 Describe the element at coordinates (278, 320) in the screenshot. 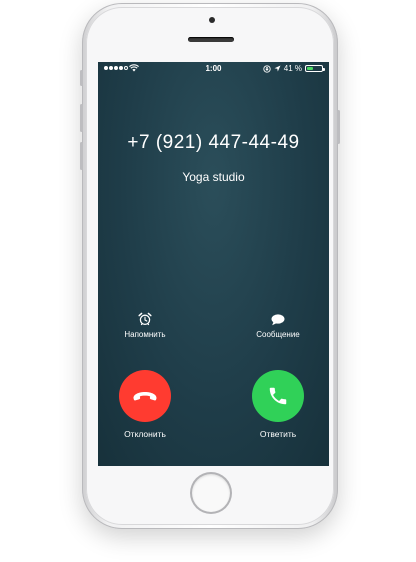

I see `speech-bubble-icon` at that location.